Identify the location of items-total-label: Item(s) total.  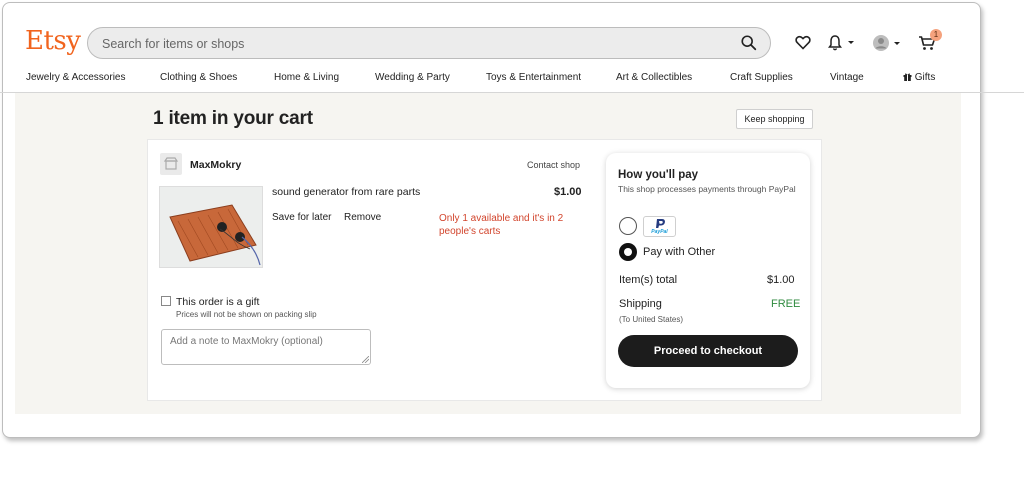
(648, 280).